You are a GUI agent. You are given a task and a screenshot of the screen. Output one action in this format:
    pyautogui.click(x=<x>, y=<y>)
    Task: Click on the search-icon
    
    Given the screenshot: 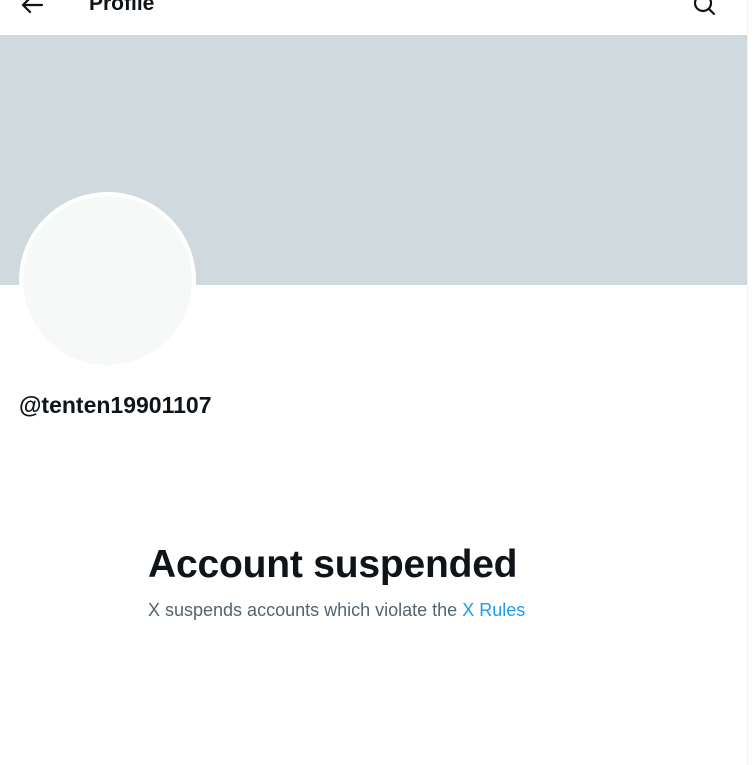 What is the action you would take?
    pyautogui.click(x=704, y=8)
    